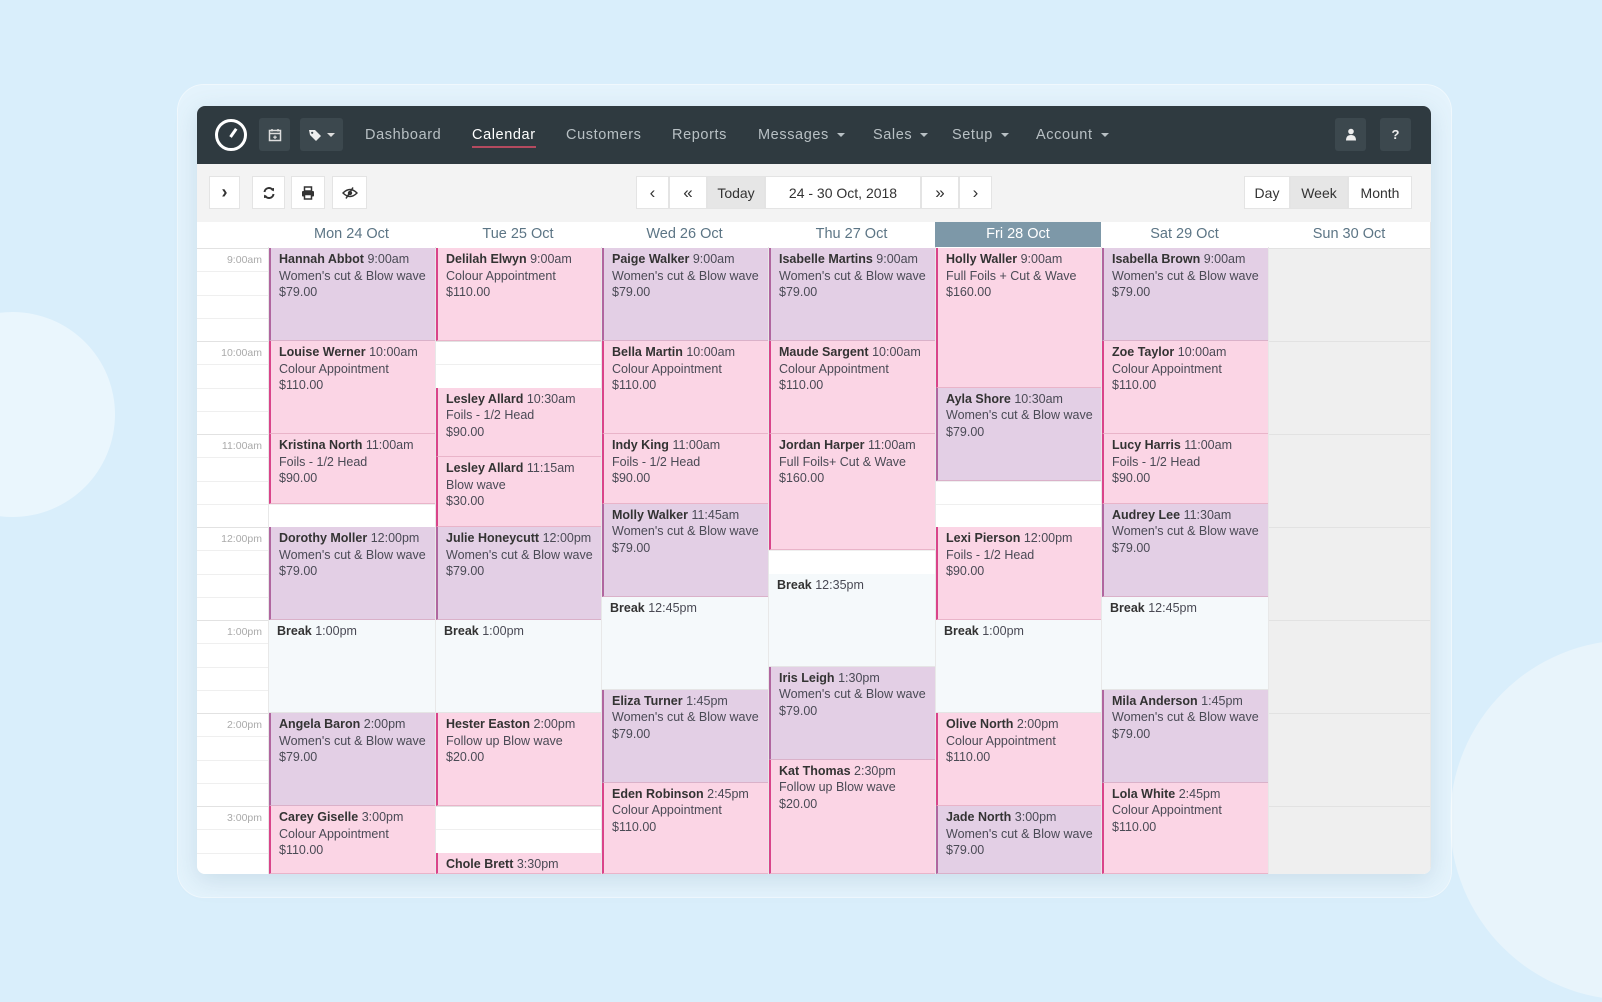 Image resolution: width=1602 pixels, height=1002 pixels. I want to click on view-month-button: Month, so click(1380, 192).